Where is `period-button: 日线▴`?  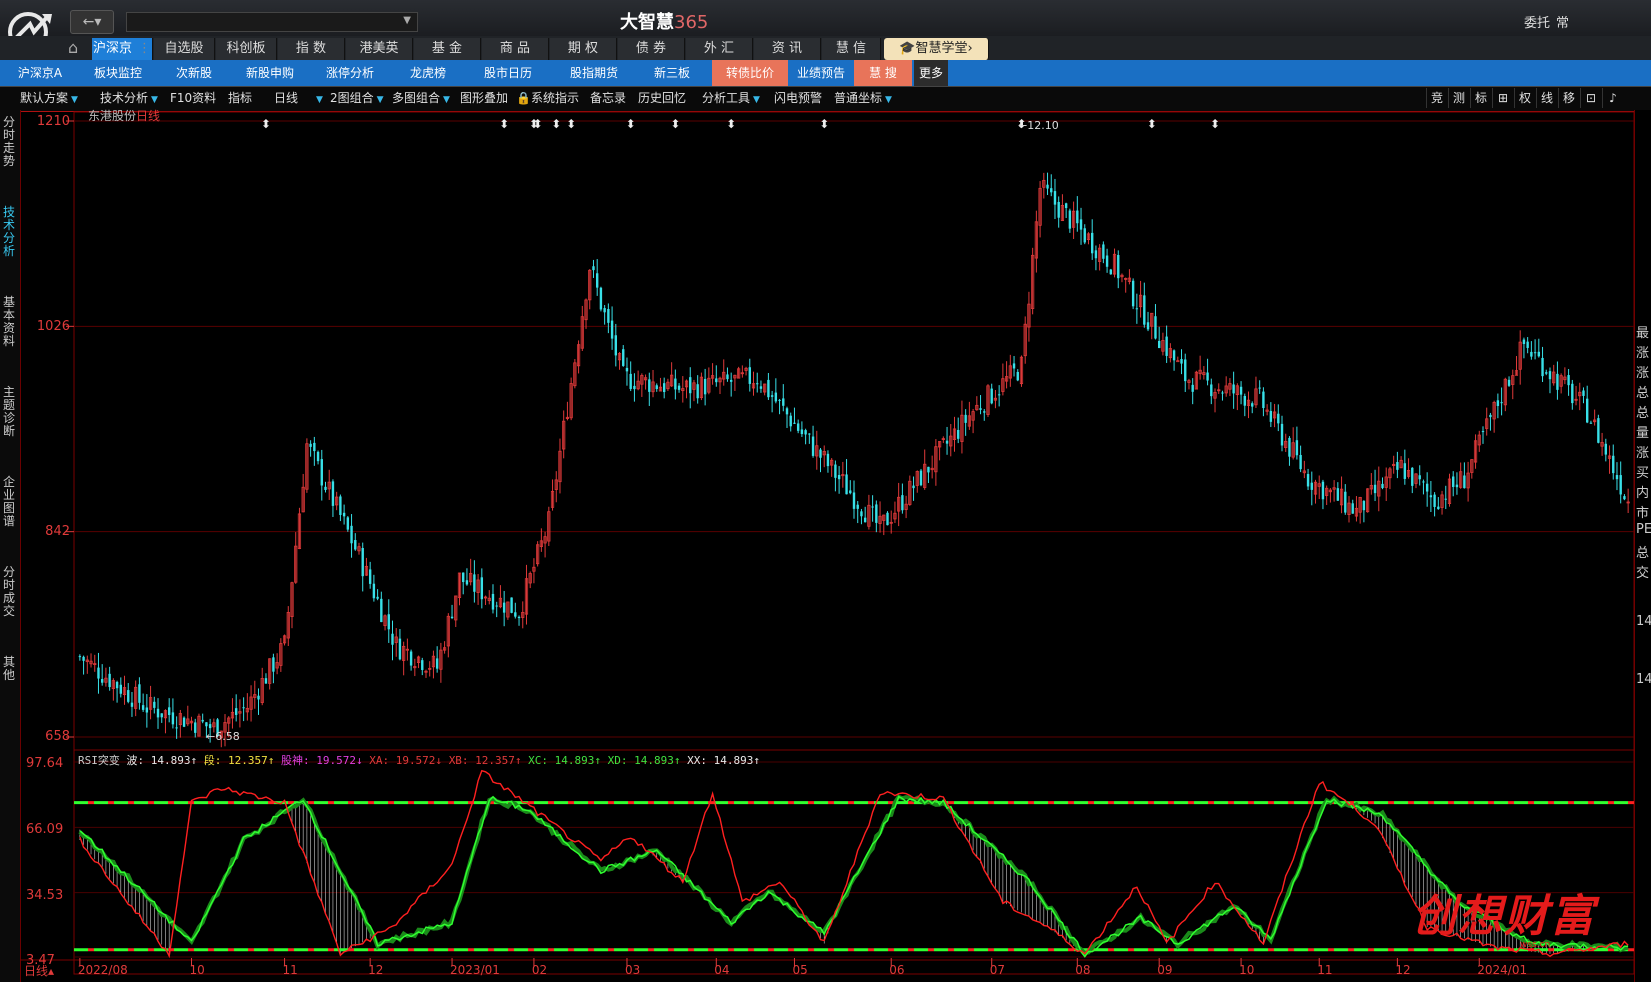 period-button: 日线▴ is located at coordinates (39, 970).